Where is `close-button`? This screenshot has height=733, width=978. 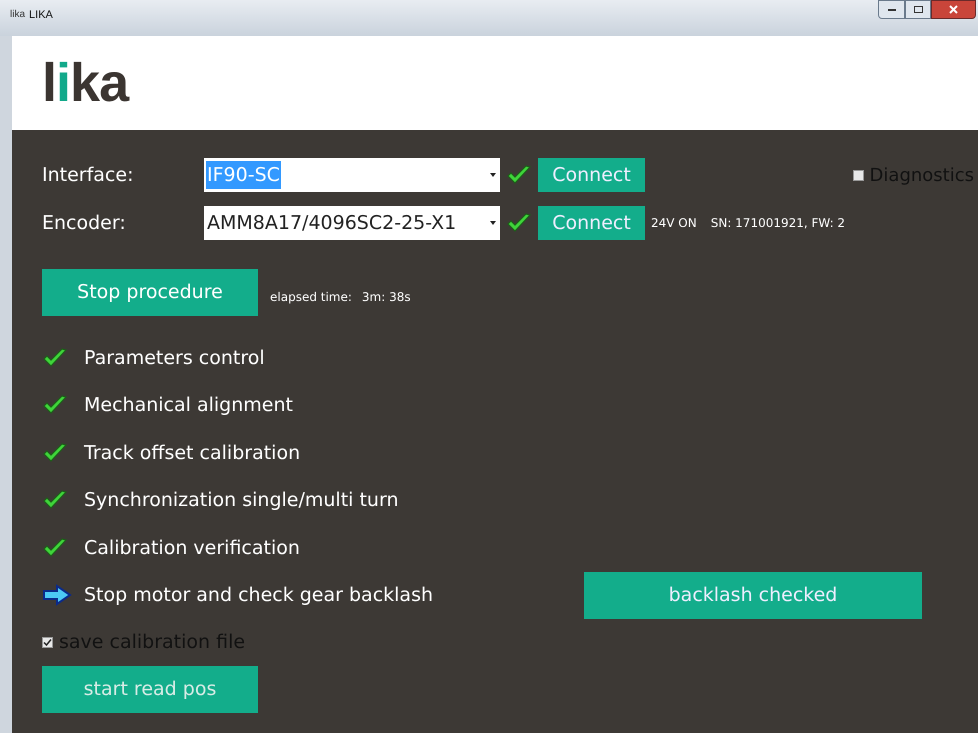 close-button is located at coordinates (953, 9).